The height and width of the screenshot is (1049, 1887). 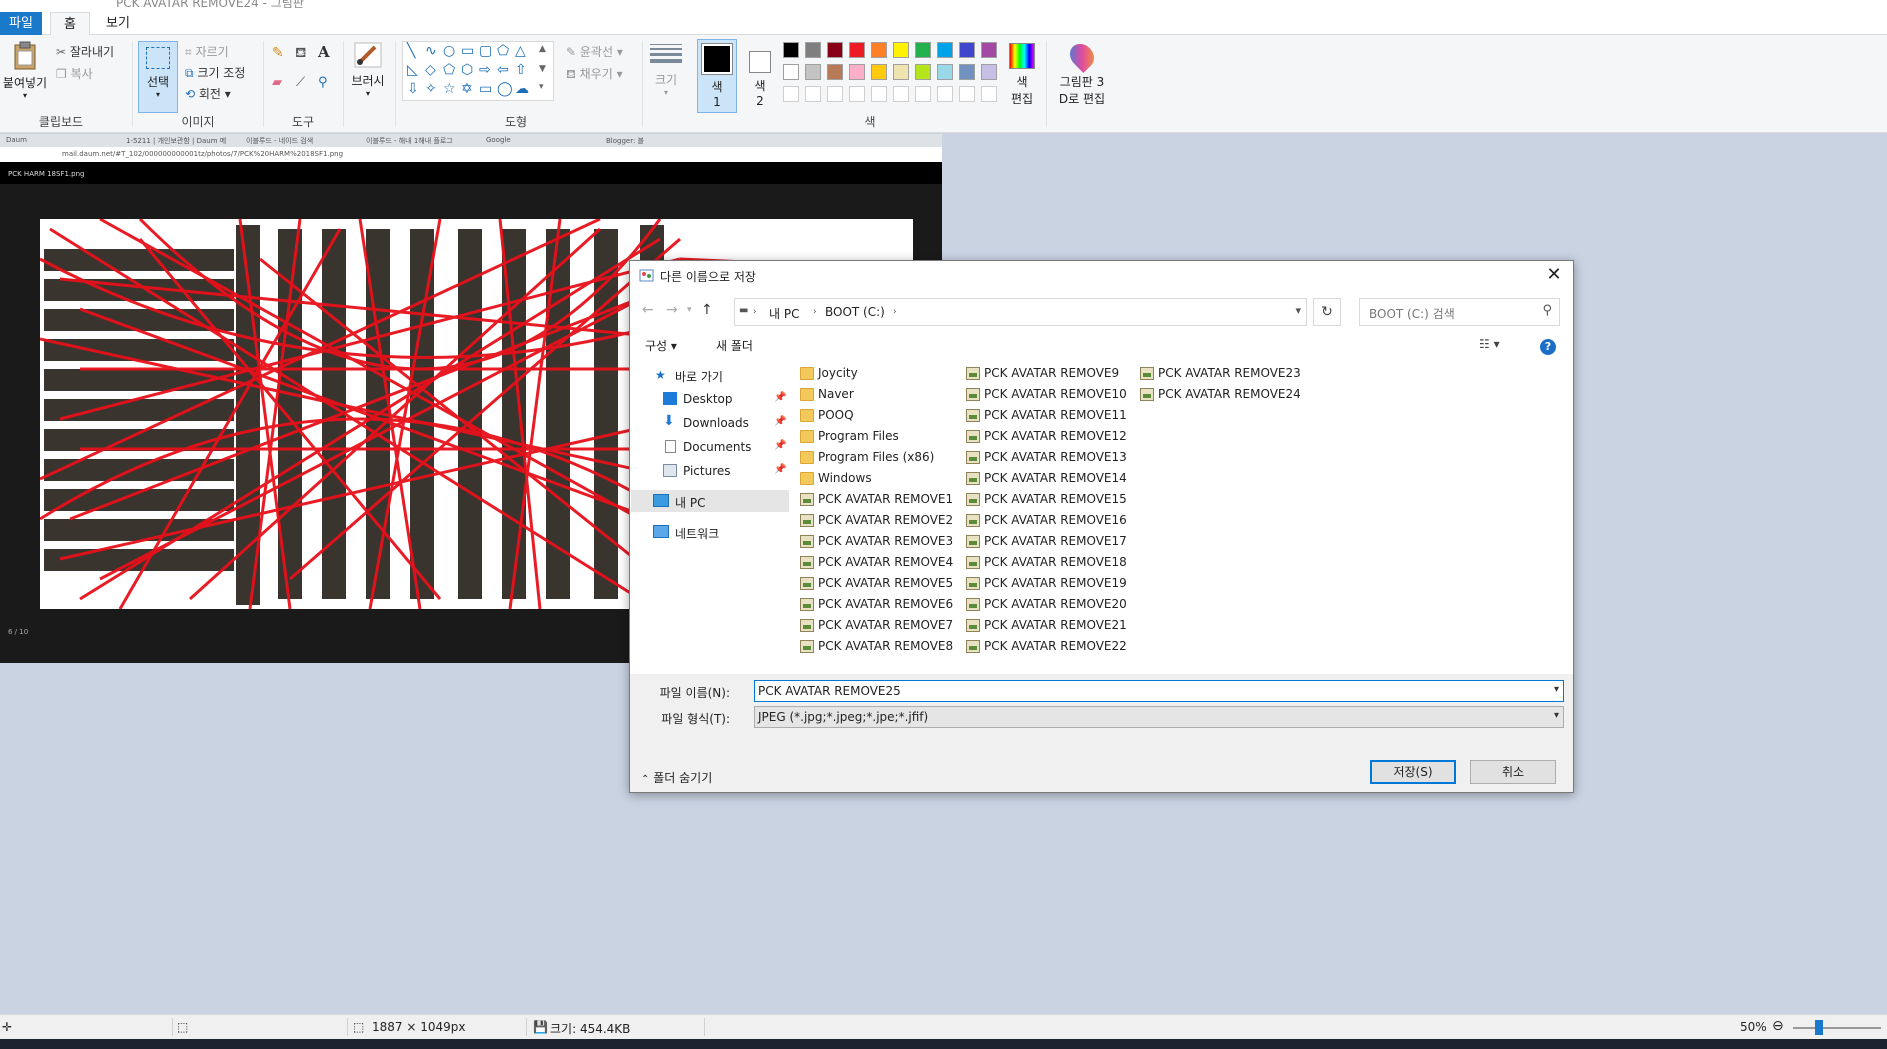 What do you see at coordinates (710, 501) in the screenshot?
I see `nav-item-this-pc: 내 PC` at bounding box center [710, 501].